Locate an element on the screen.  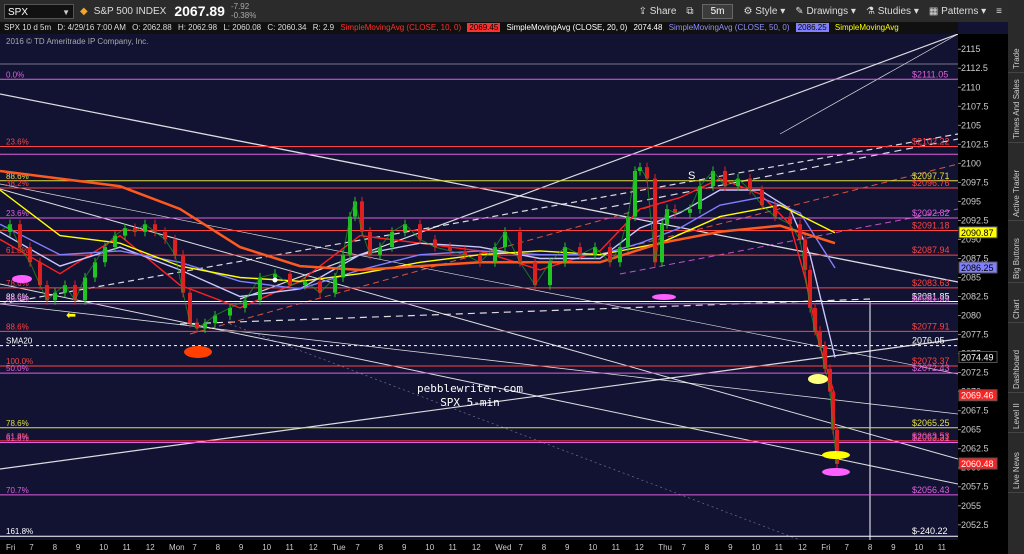
info-close: C: 2060.34 is located at coordinates (287, 27).